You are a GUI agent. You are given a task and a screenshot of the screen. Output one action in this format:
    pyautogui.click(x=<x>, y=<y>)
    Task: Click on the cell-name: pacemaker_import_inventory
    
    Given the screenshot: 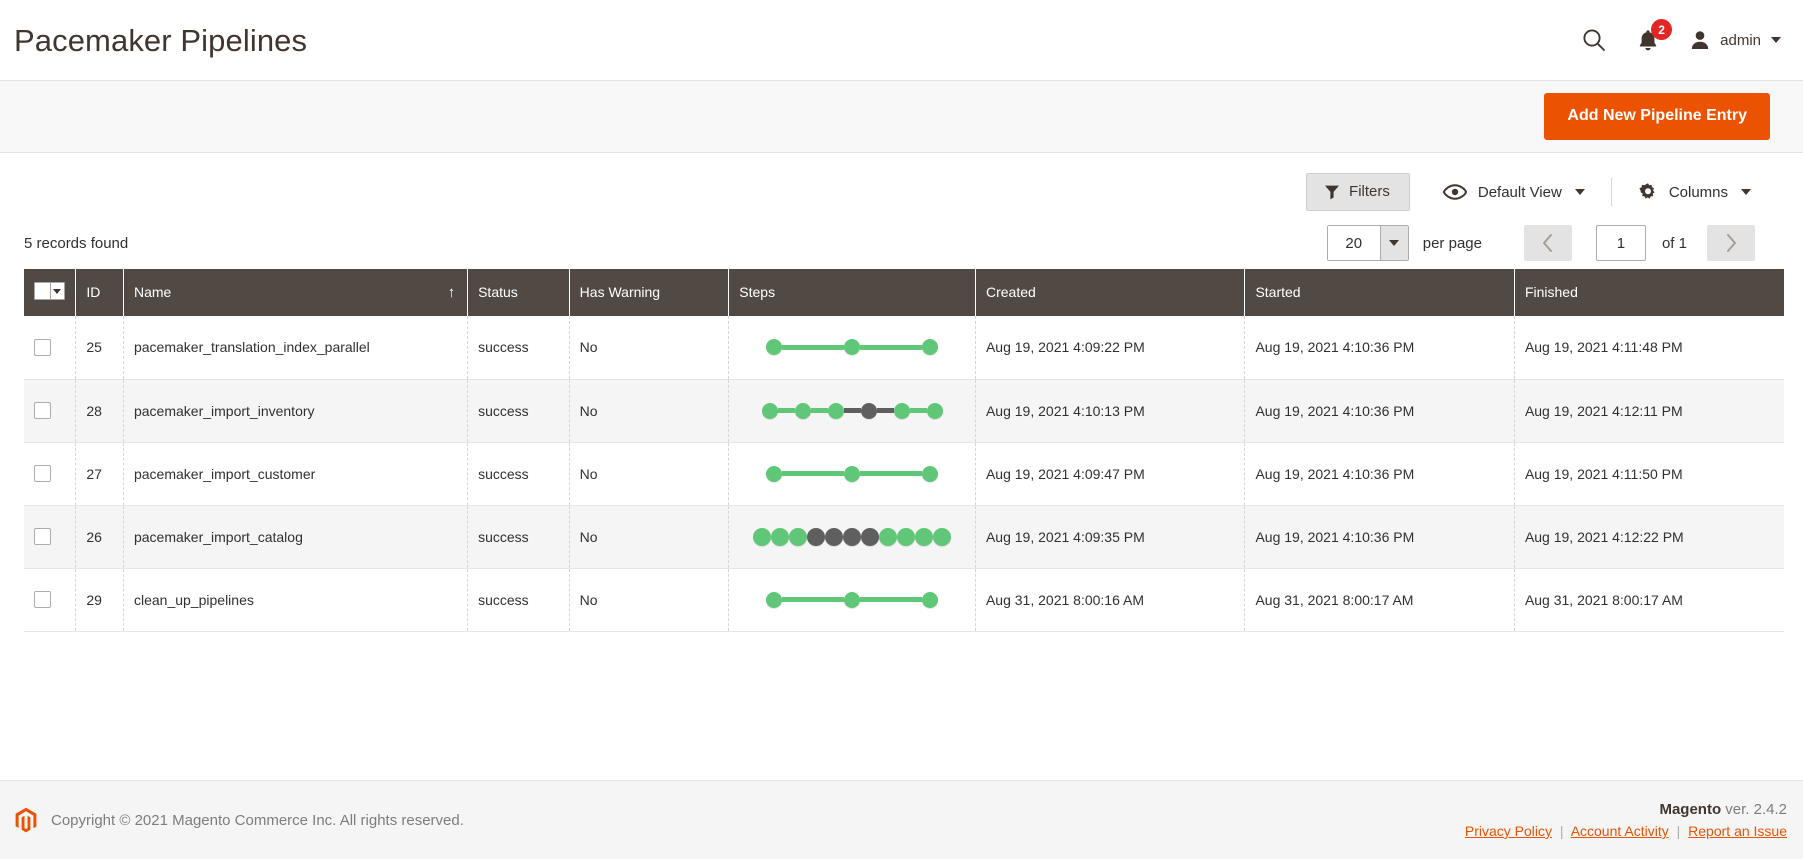 What is the action you would take?
    pyautogui.click(x=296, y=411)
    